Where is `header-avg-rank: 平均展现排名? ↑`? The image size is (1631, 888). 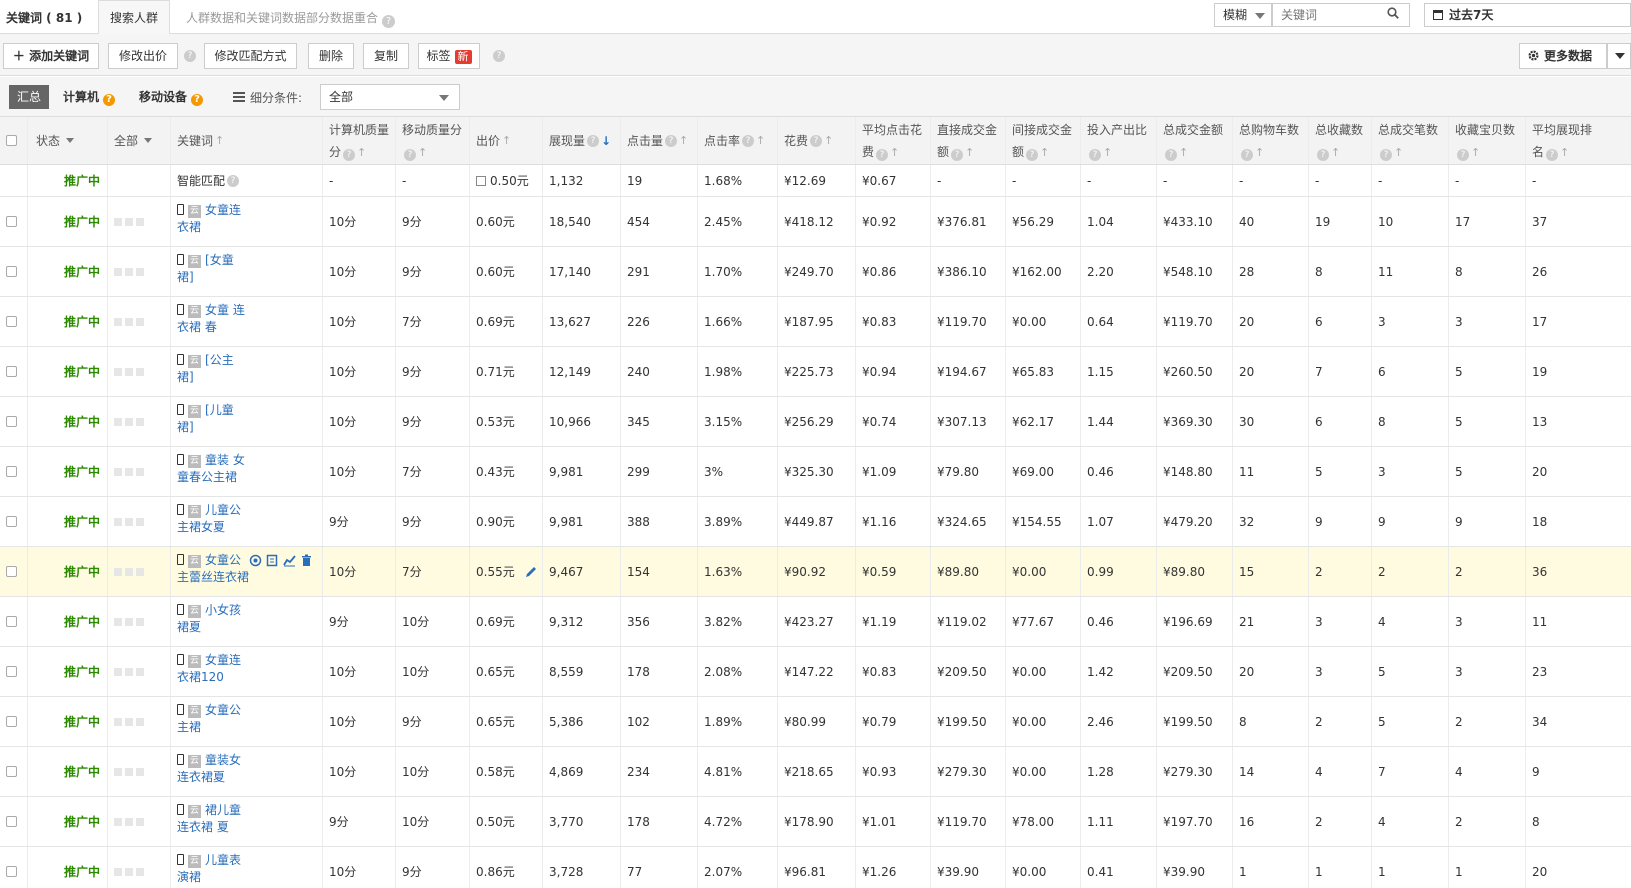
header-avg-rank: 平均展现排名? ↑ is located at coordinates (1563, 140).